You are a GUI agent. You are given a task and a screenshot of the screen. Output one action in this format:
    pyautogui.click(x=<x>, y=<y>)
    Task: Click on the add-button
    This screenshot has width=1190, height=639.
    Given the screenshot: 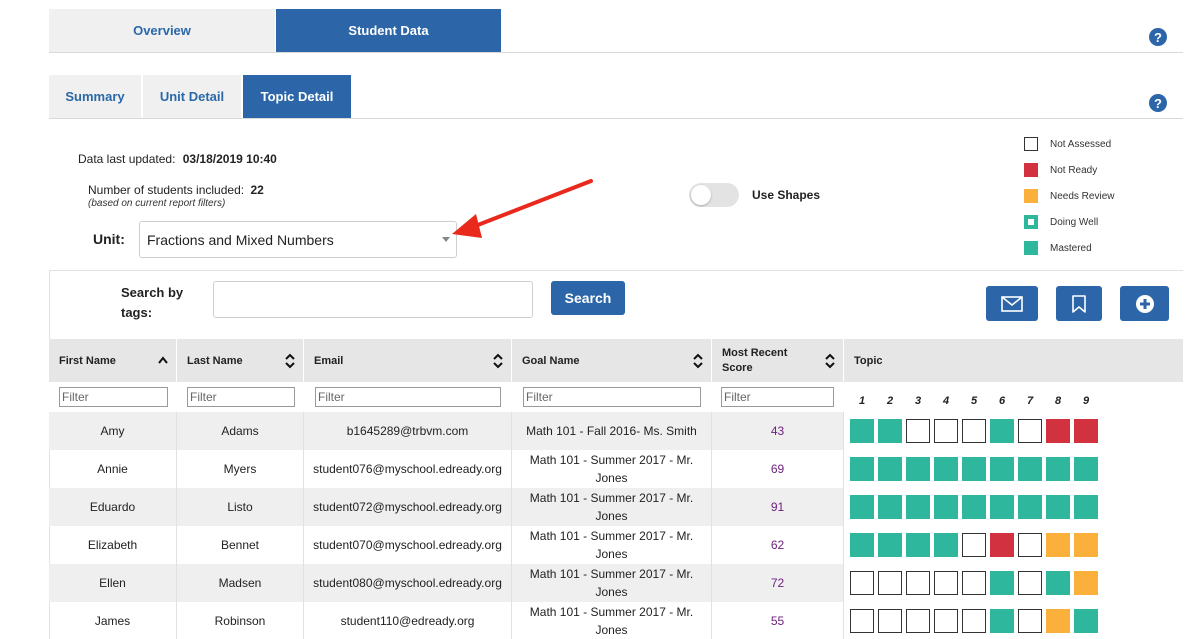 What is the action you would take?
    pyautogui.click(x=1144, y=303)
    